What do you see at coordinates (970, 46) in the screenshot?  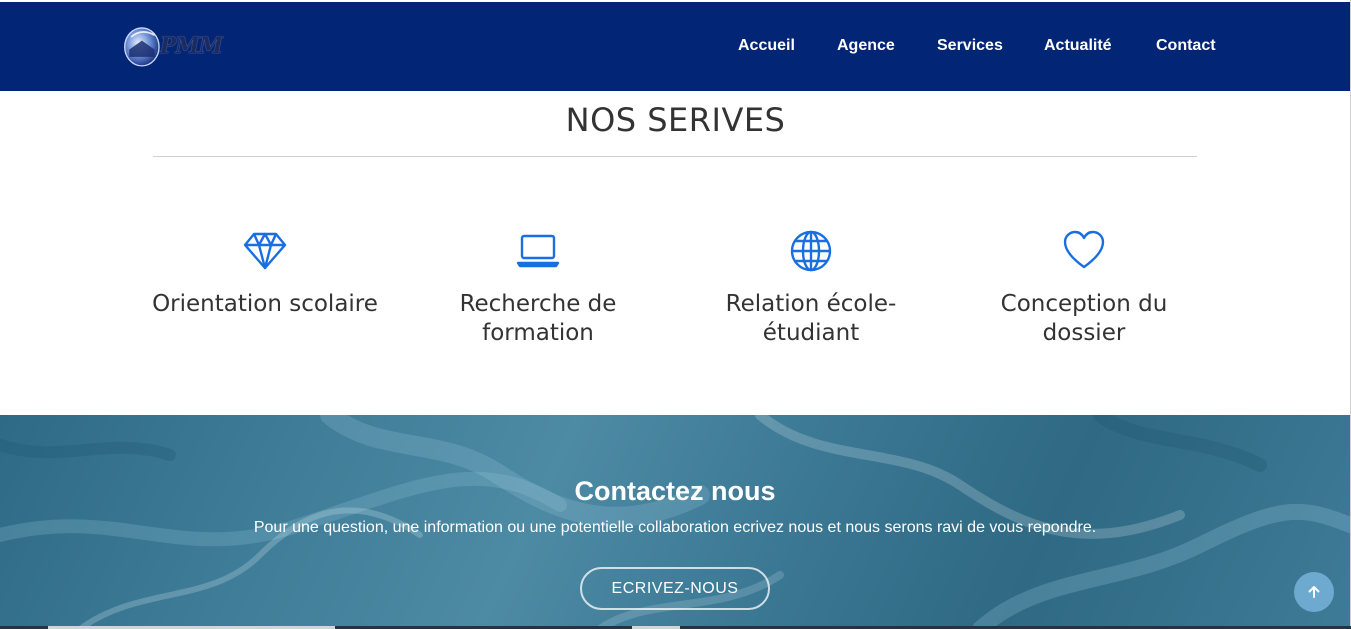 I see `nav-services: Services` at bounding box center [970, 46].